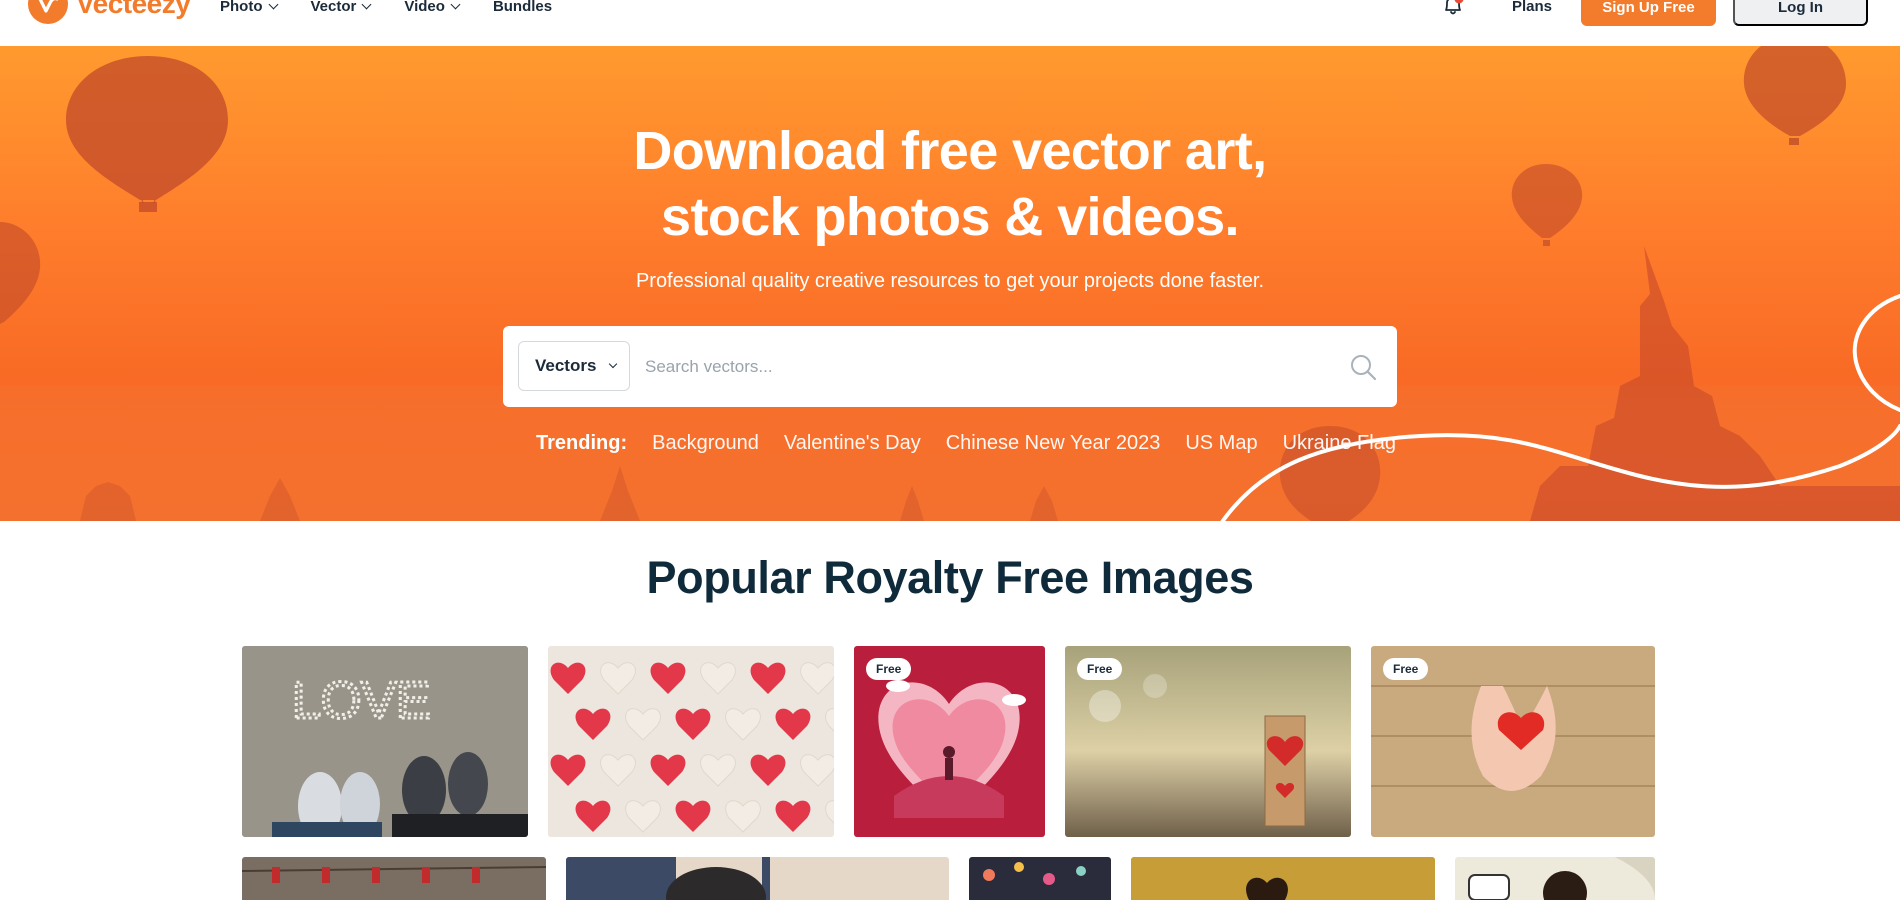 This screenshot has width=1900, height=900. I want to click on sign-up-button: Sign Up Free, so click(1648, 13).